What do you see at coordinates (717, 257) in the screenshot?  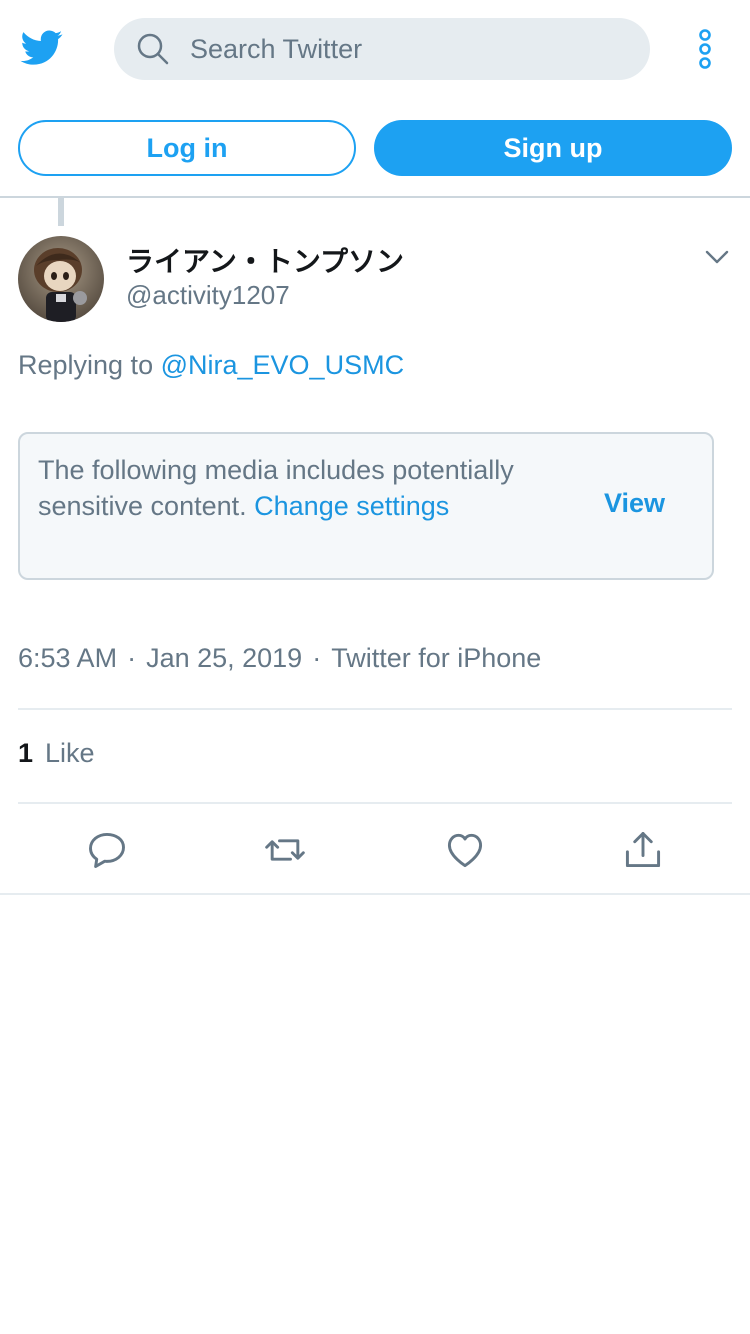 I see `chevron-down-icon` at bounding box center [717, 257].